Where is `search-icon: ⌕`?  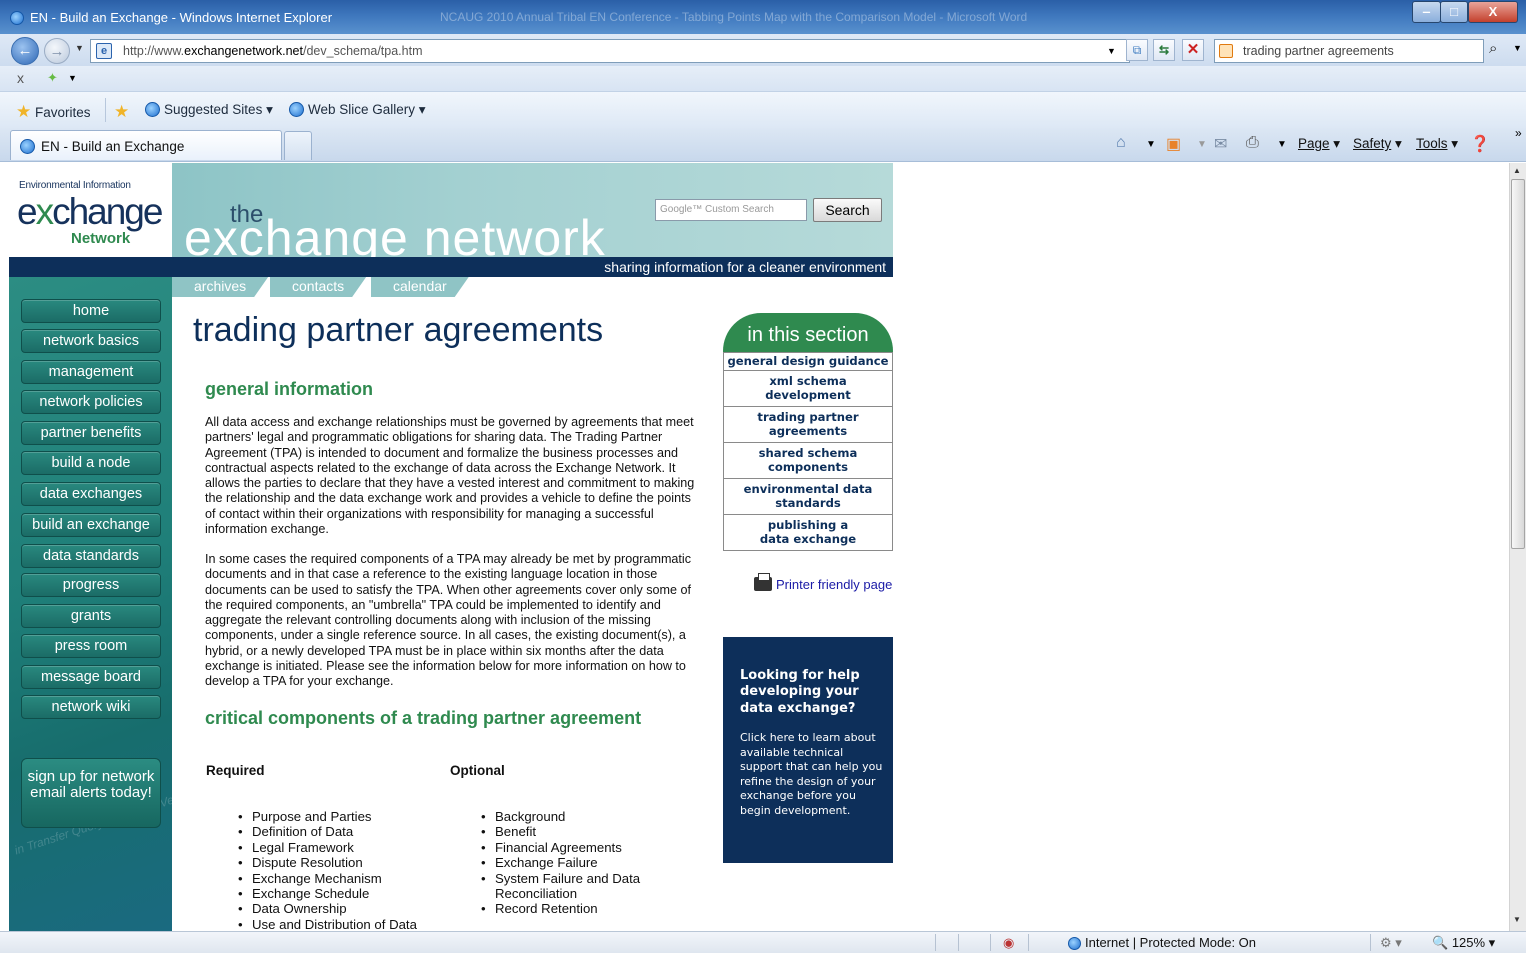
search-icon: ⌕ is located at coordinates (1493, 48).